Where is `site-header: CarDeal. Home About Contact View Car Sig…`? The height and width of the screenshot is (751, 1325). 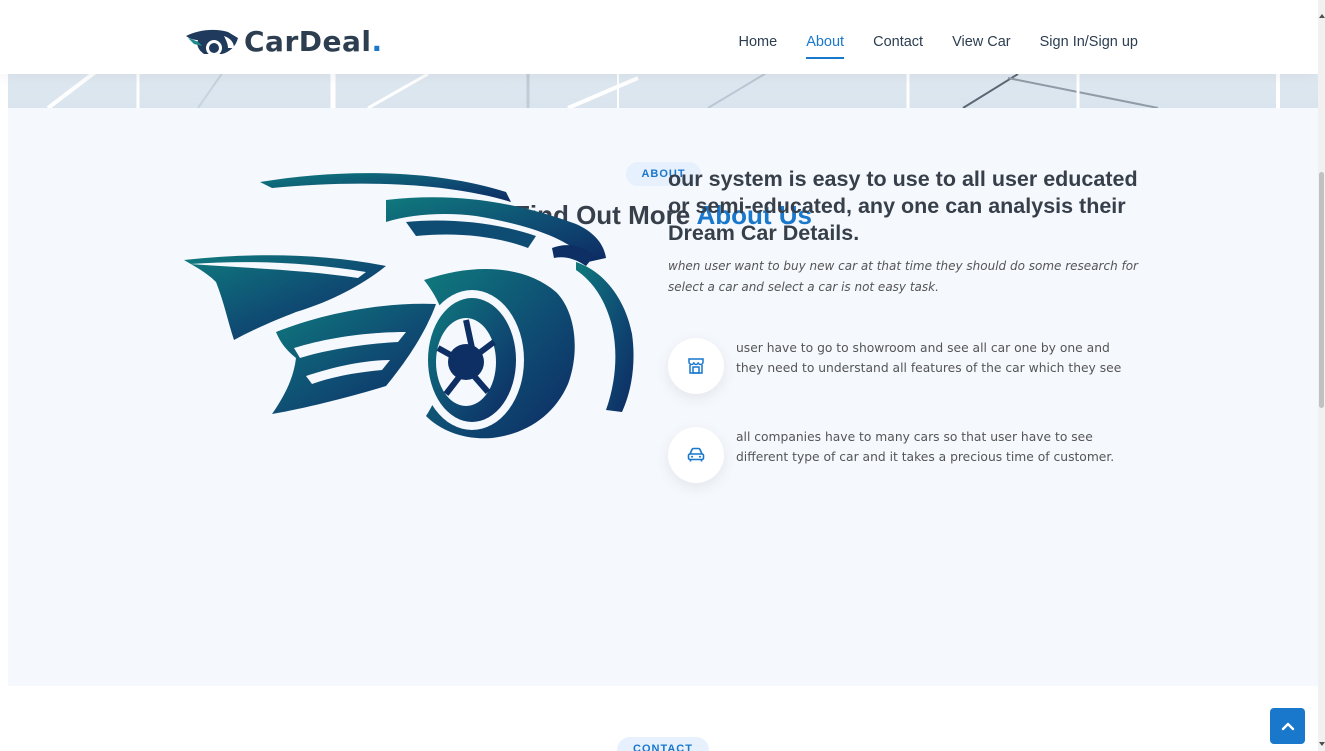
site-header: CarDeal. Home About Contact View Car Sig… is located at coordinates (659, 37).